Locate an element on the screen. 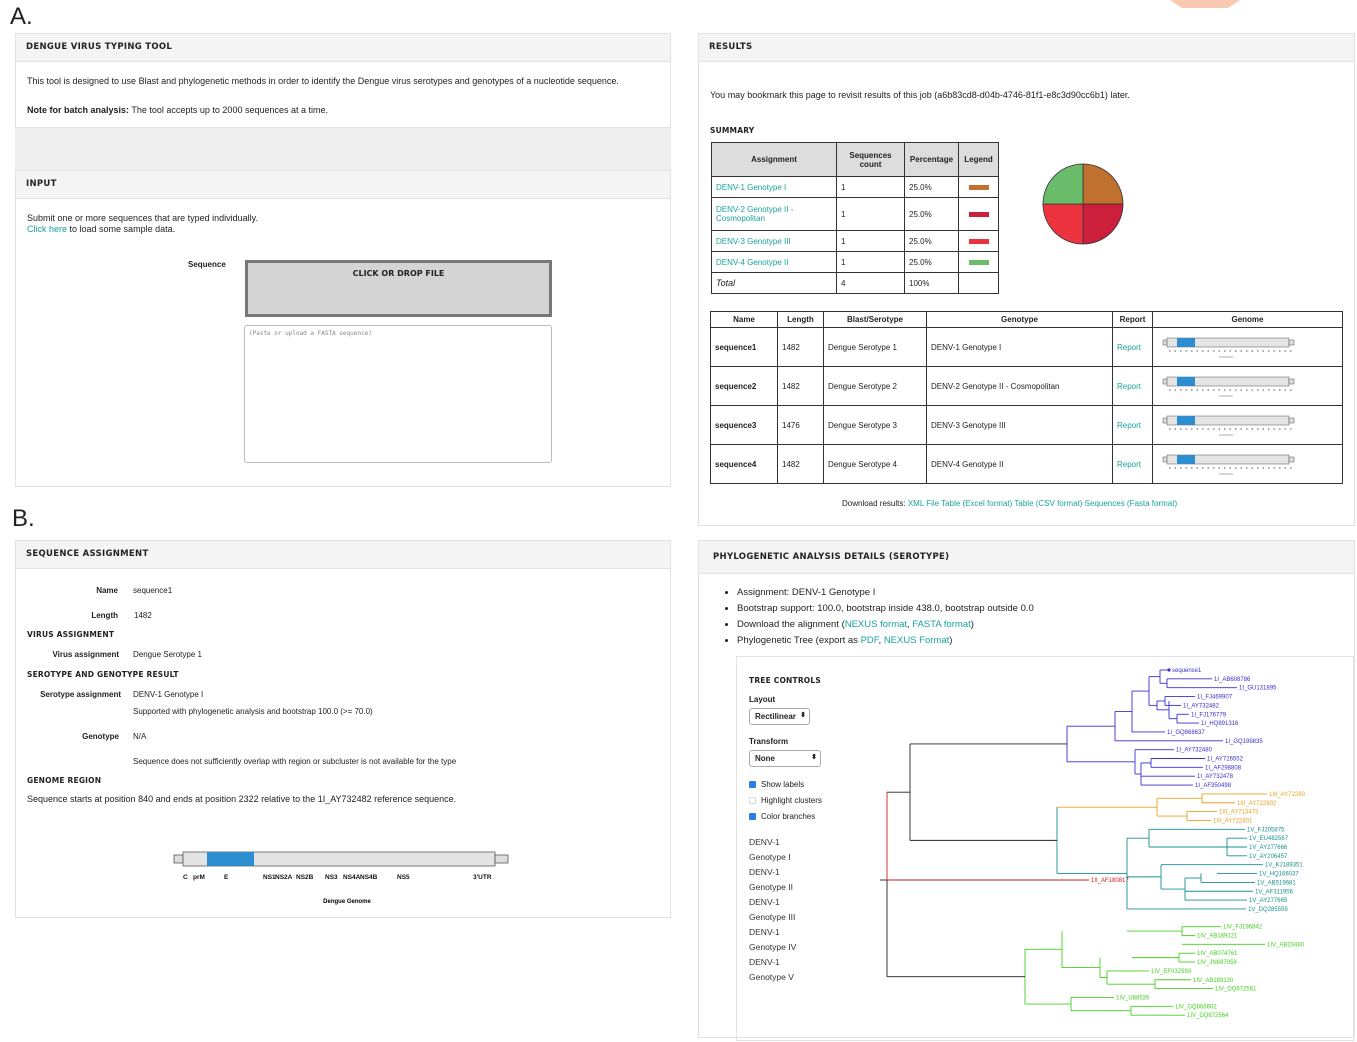 This screenshot has height=1042, width=1357. fasta-alignment-link: FASTA format is located at coordinates (941, 624).